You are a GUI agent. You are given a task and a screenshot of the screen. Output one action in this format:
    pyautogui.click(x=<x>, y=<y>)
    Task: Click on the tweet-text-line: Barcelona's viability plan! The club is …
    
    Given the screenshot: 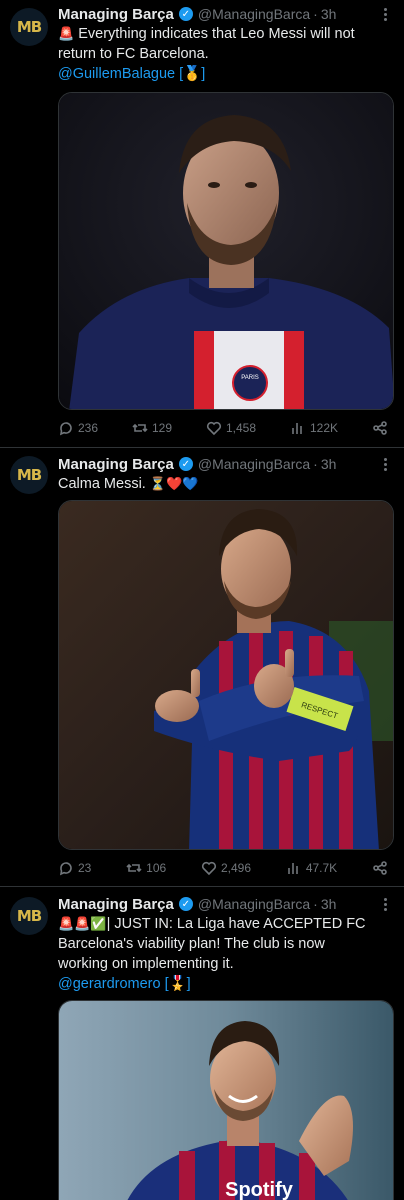 What is the action you would take?
    pyautogui.click(x=191, y=944)
    